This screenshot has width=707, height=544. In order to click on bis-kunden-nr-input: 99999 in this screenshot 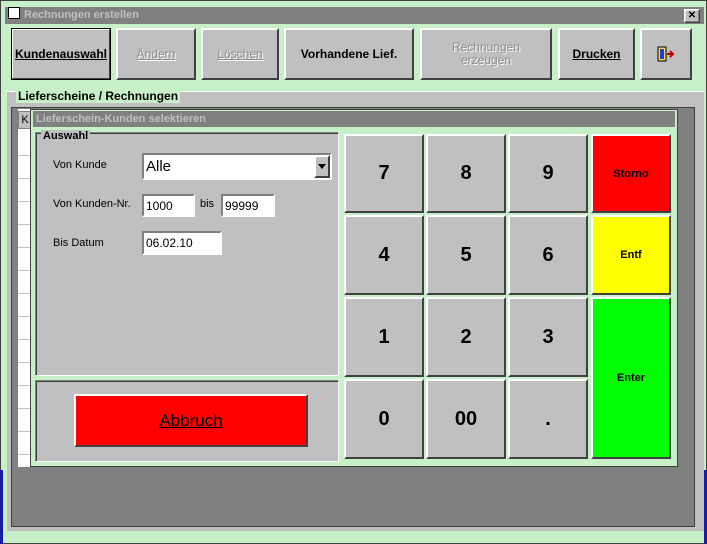, I will do `click(248, 205)`.